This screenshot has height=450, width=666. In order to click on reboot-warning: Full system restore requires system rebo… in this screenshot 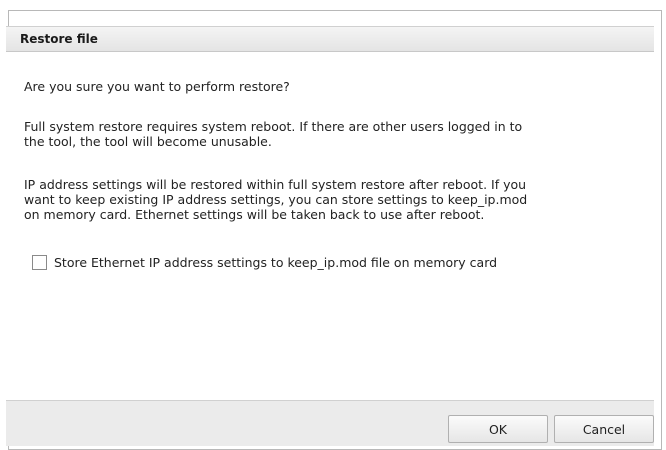, I will do `click(324, 134)`.